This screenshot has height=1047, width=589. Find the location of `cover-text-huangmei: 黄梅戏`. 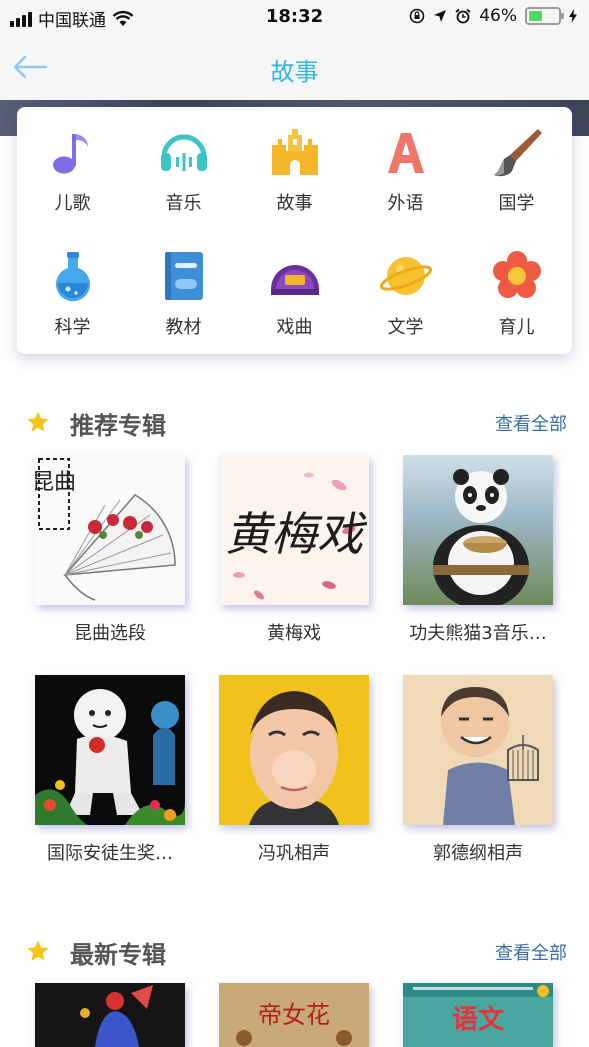

cover-text-huangmei: 黄梅戏 is located at coordinates (296, 534).